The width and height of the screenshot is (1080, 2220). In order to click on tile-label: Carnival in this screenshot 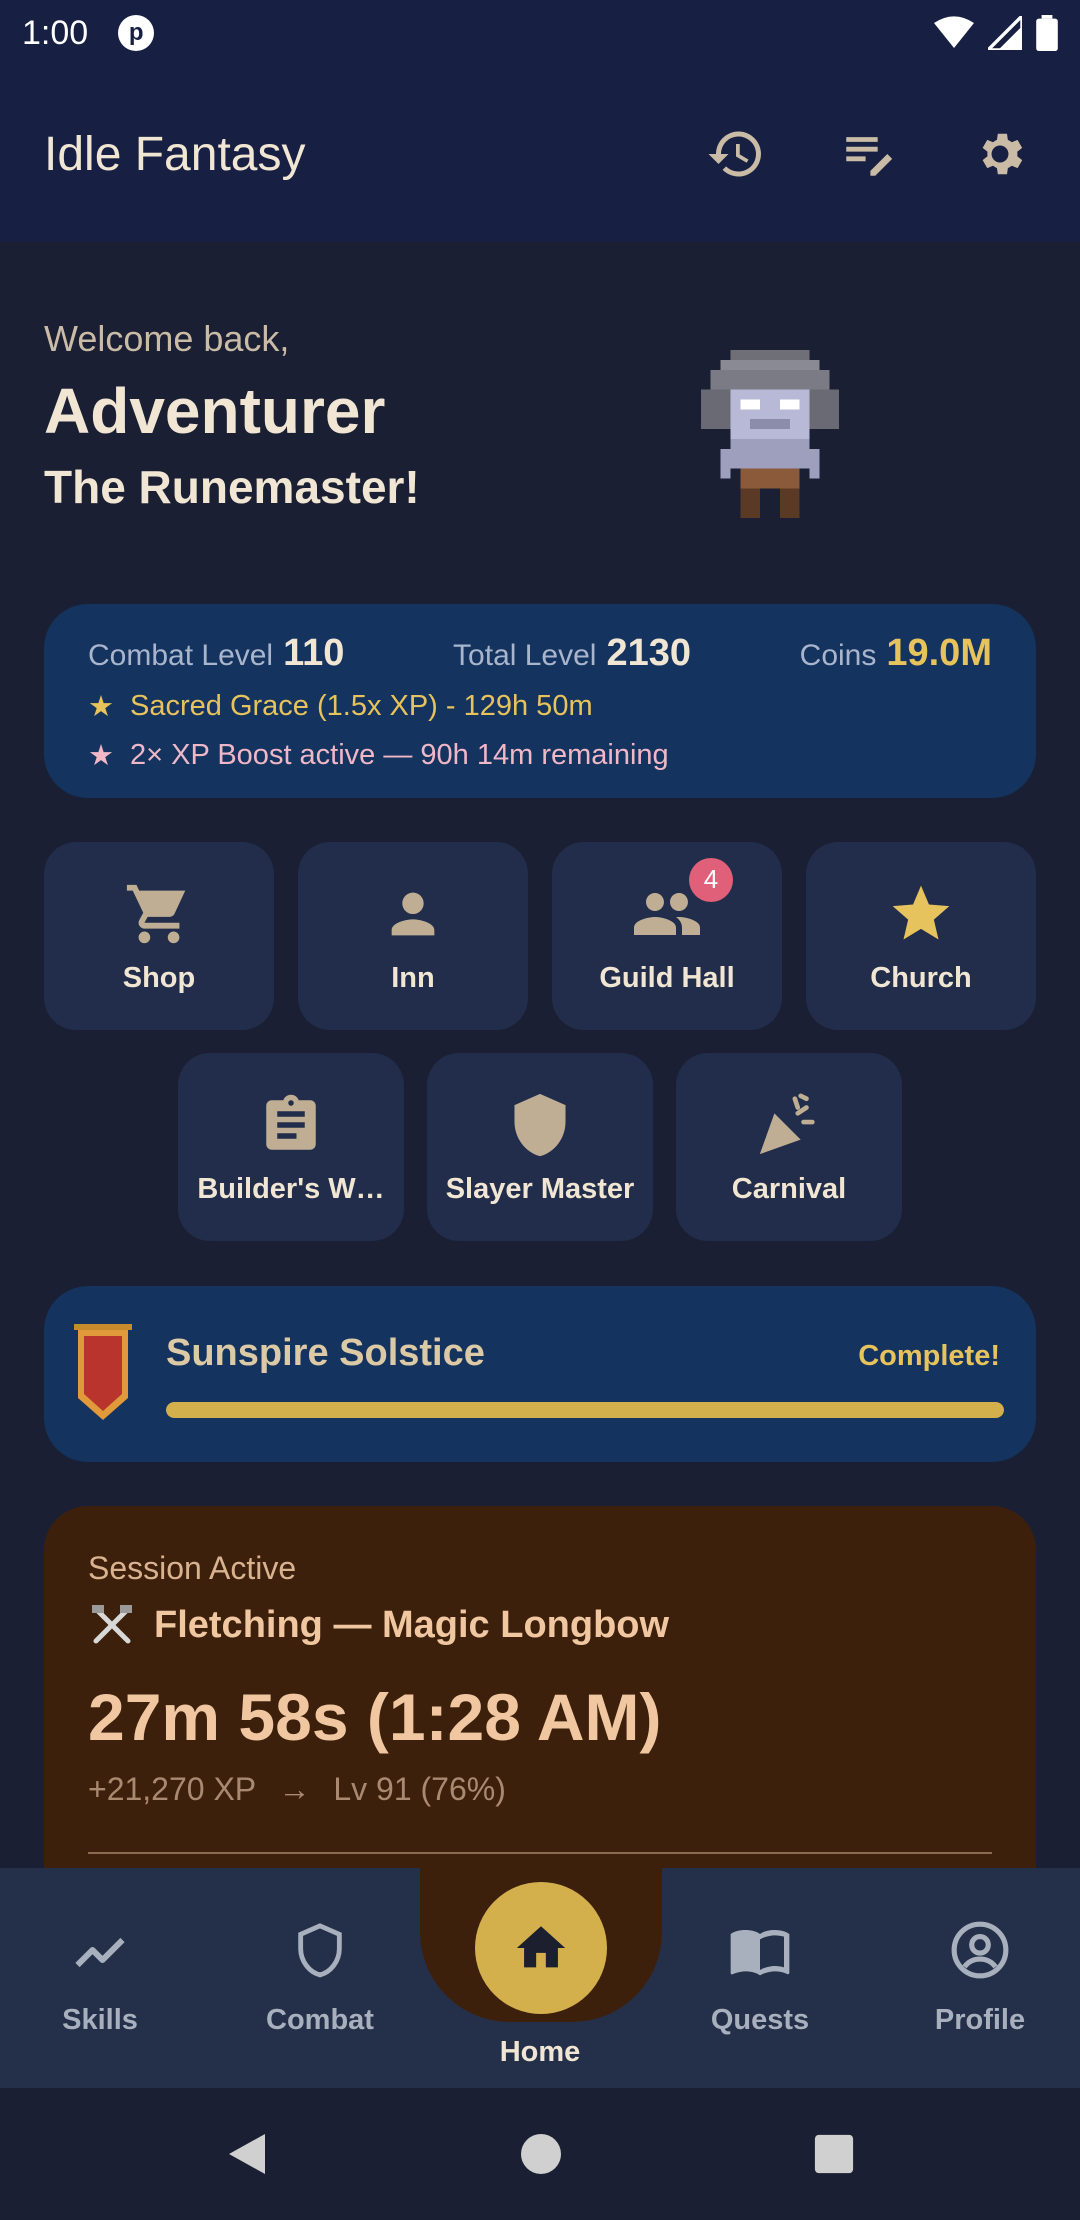, I will do `click(789, 1188)`.